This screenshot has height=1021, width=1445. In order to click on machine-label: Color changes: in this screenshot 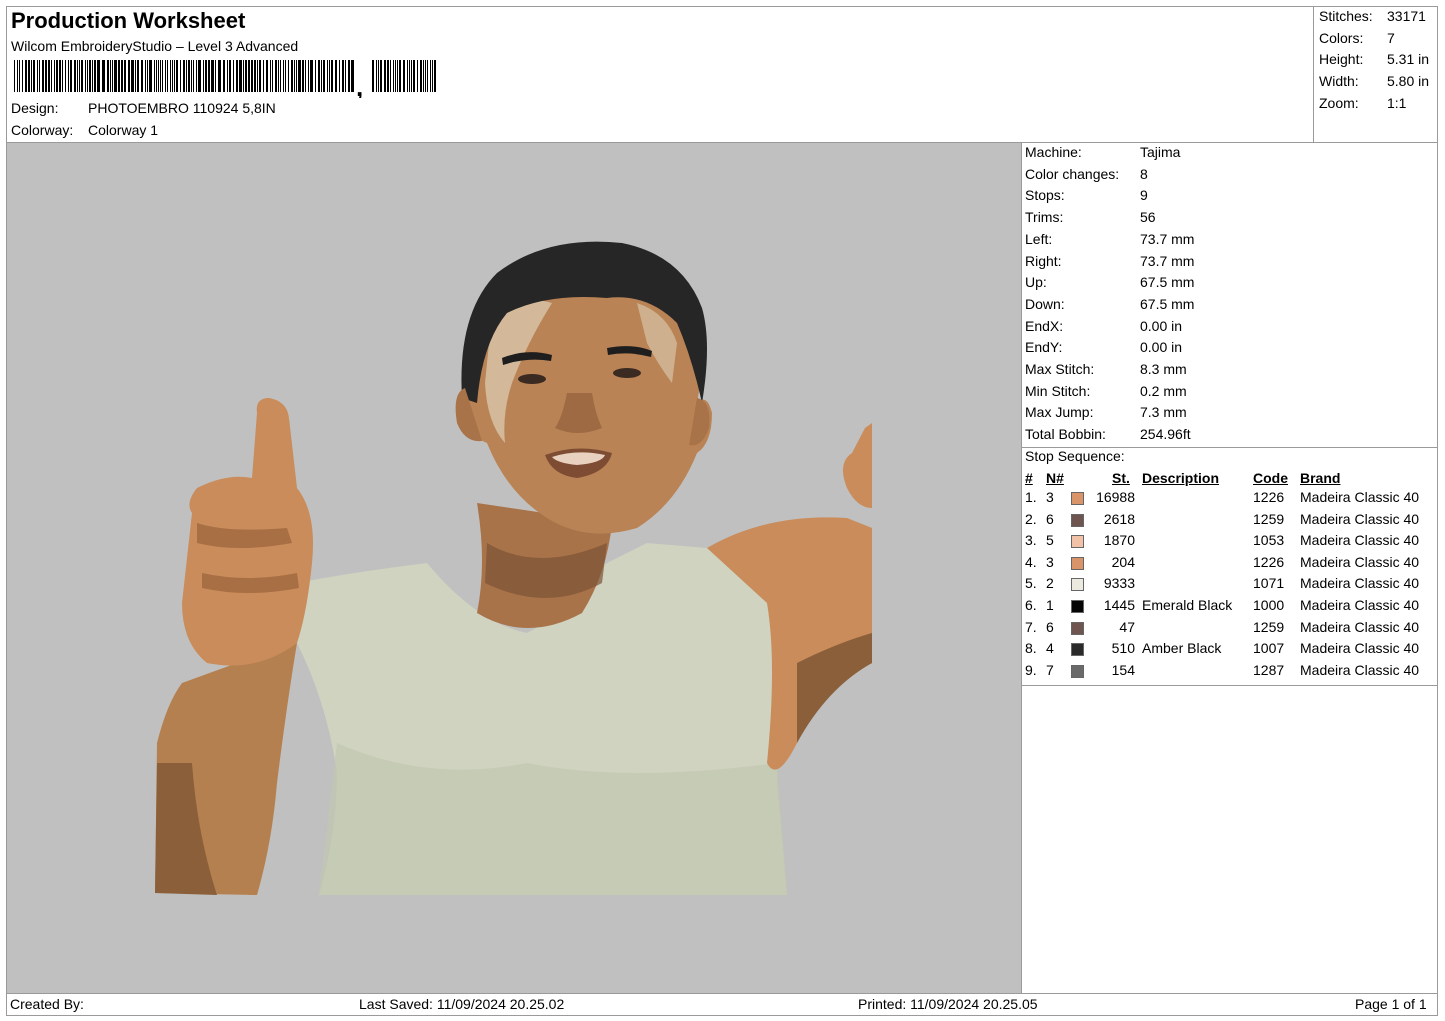, I will do `click(1072, 173)`.